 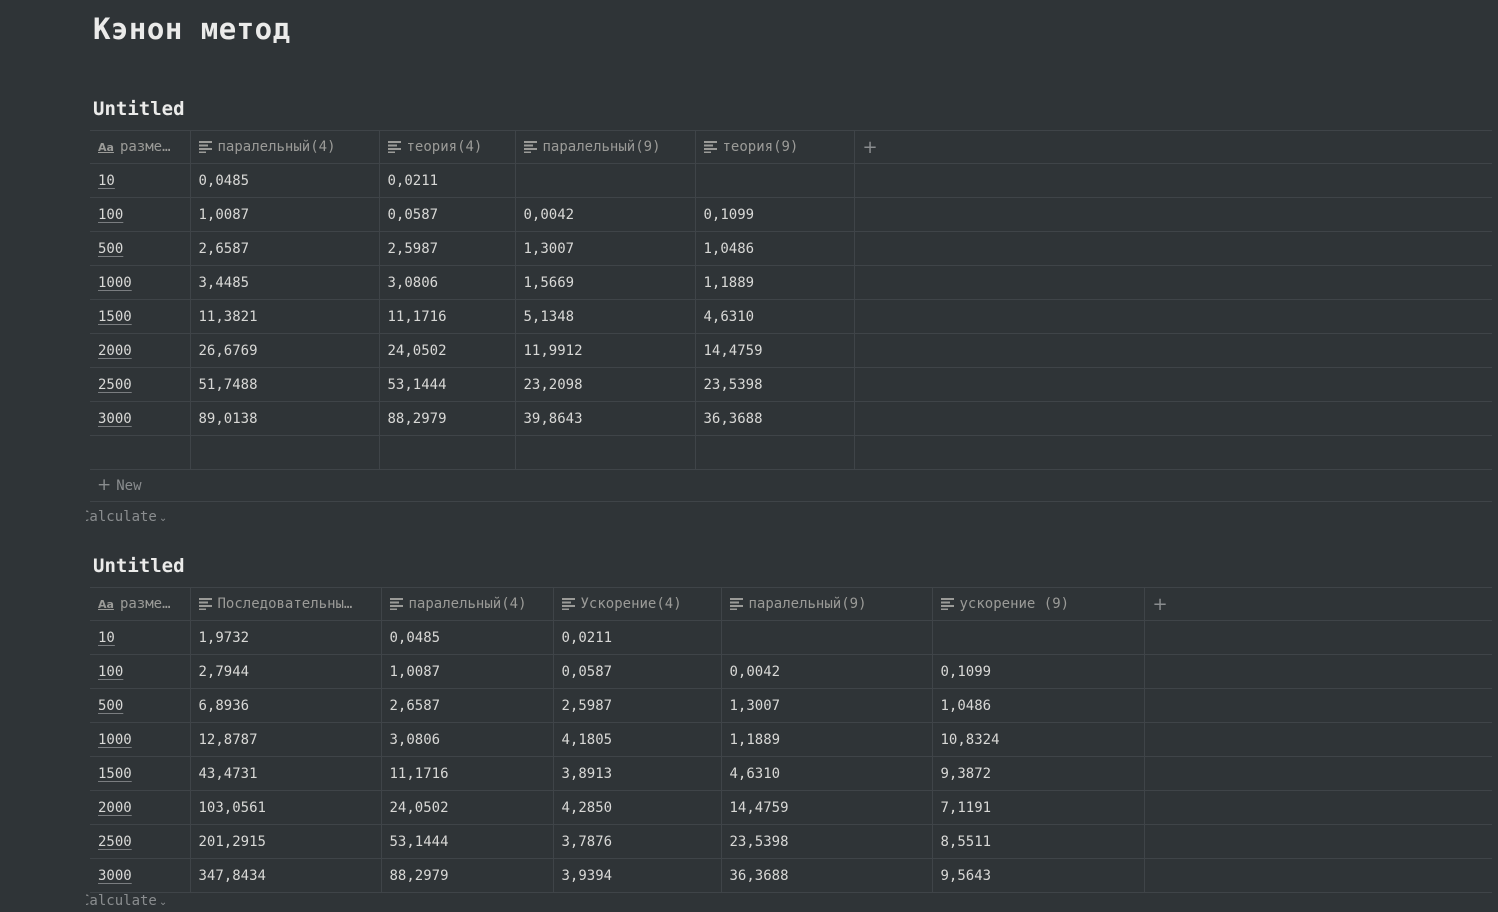 What do you see at coordinates (467, 807) in the screenshot?
I see `table-cell: 24,0502` at bounding box center [467, 807].